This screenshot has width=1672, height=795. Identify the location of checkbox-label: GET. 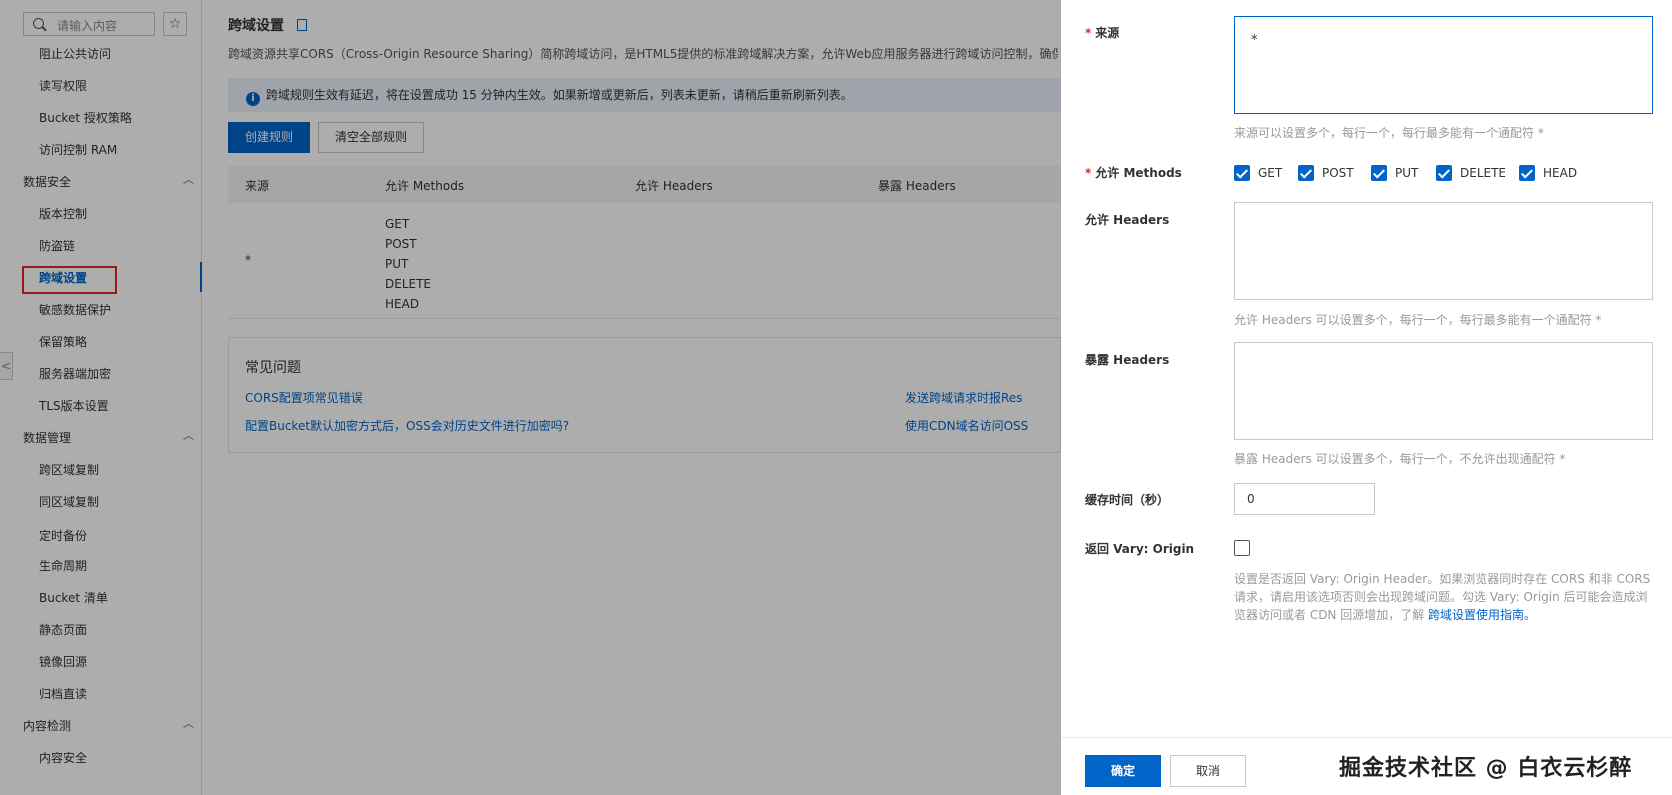
(1270, 173).